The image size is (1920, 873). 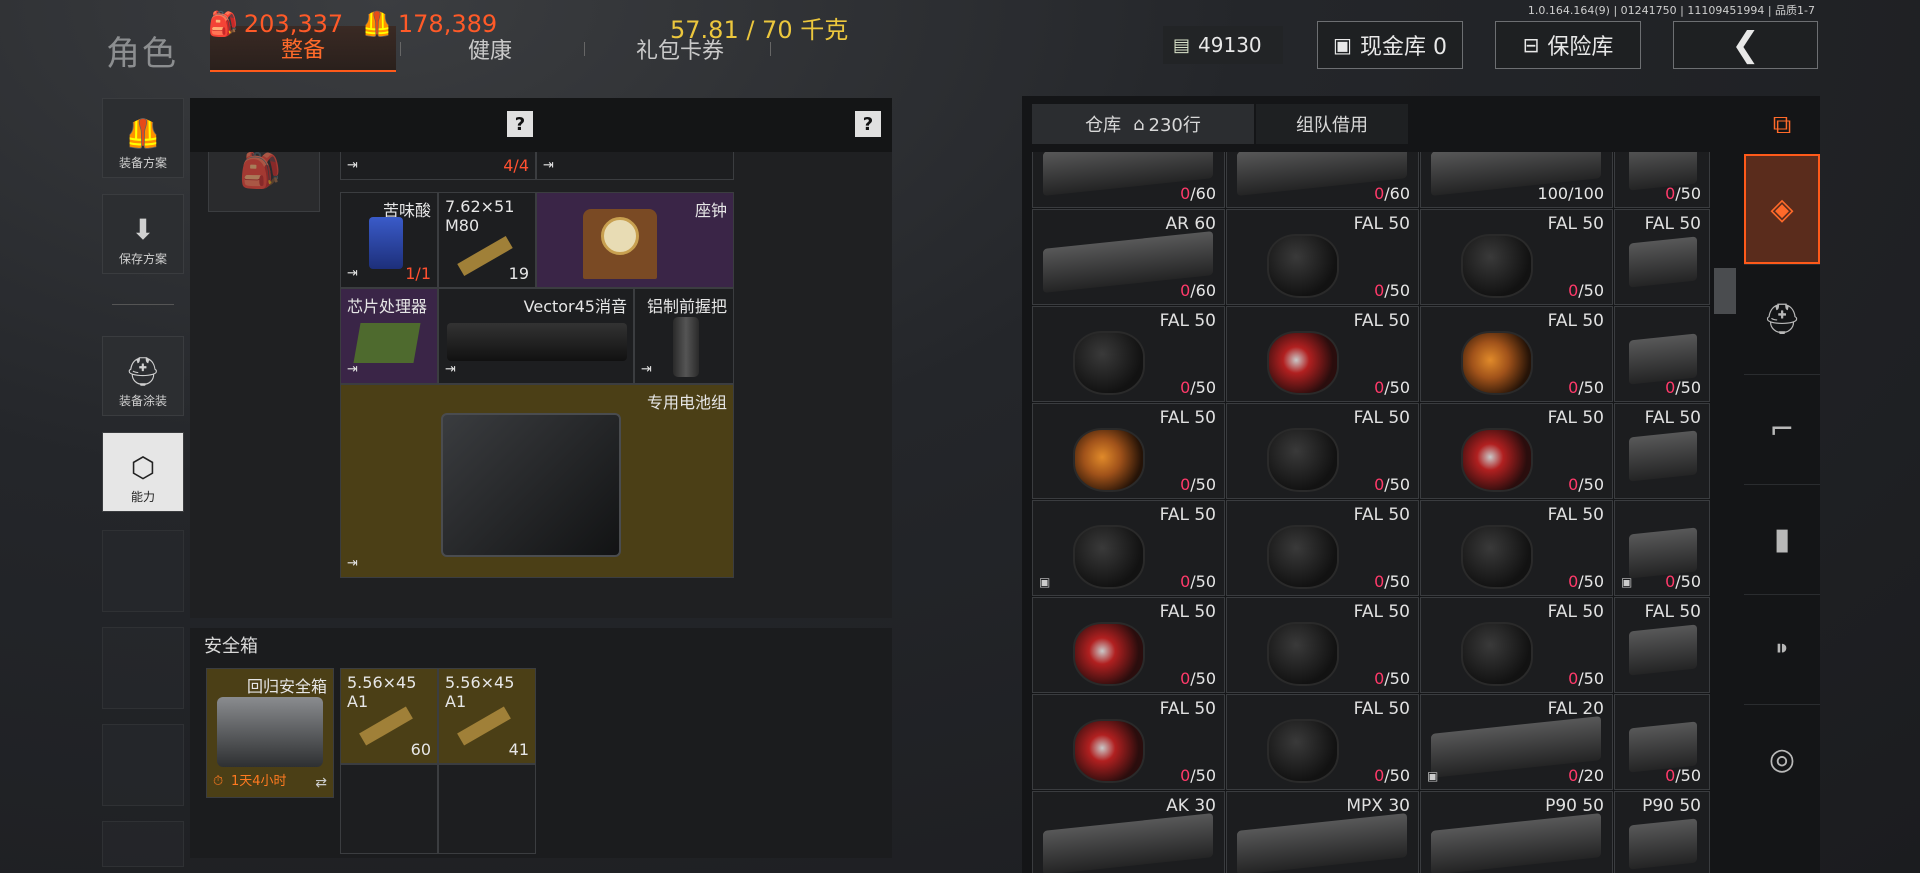 What do you see at coordinates (270, 733) in the screenshot?
I see `safe-box-container: 回归安全箱 ⏱ 1天4小时 ⇄` at bounding box center [270, 733].